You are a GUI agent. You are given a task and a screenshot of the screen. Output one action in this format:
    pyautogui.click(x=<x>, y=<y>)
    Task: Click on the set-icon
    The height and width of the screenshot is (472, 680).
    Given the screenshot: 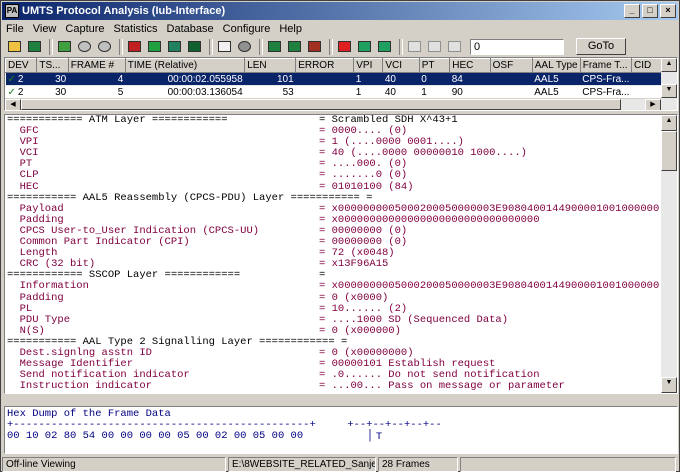 What is the action you would take?
    pyautogui.click(x=344, y=47)
    